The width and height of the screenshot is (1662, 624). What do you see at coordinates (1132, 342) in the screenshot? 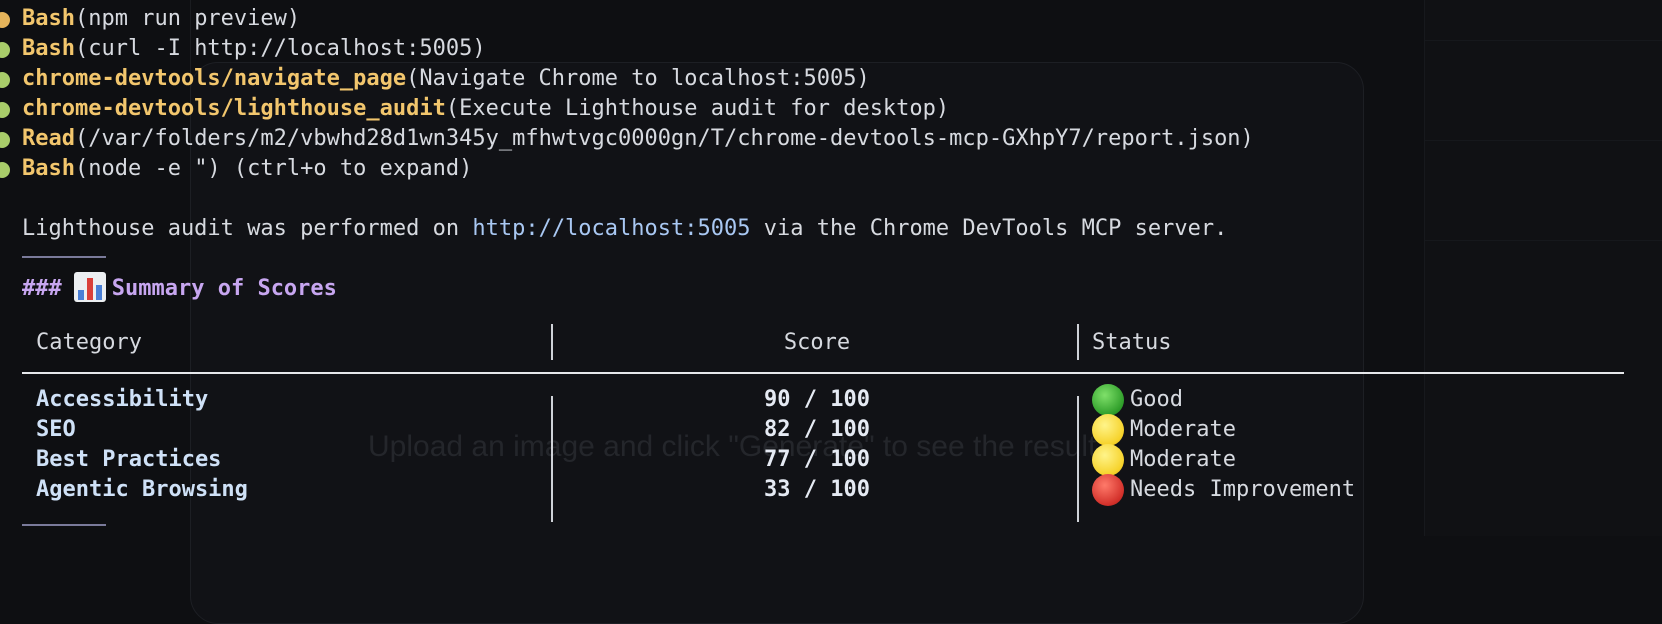
I see `header-status: Status` at bounding box center [1132, 342].